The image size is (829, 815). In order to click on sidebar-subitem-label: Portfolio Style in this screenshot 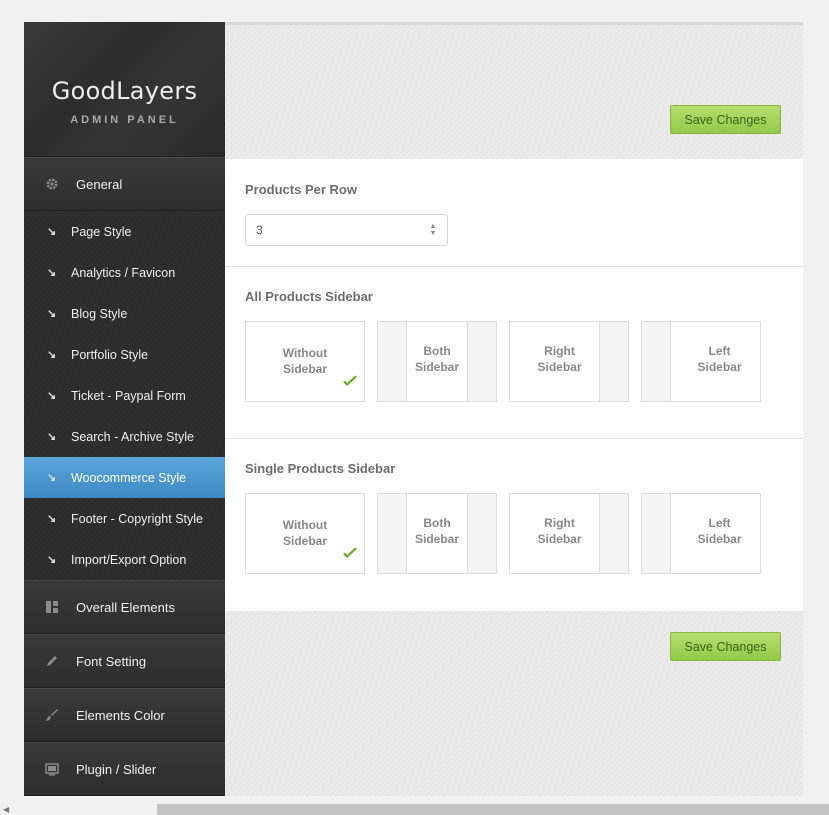, I will do `click(110, 354)`.